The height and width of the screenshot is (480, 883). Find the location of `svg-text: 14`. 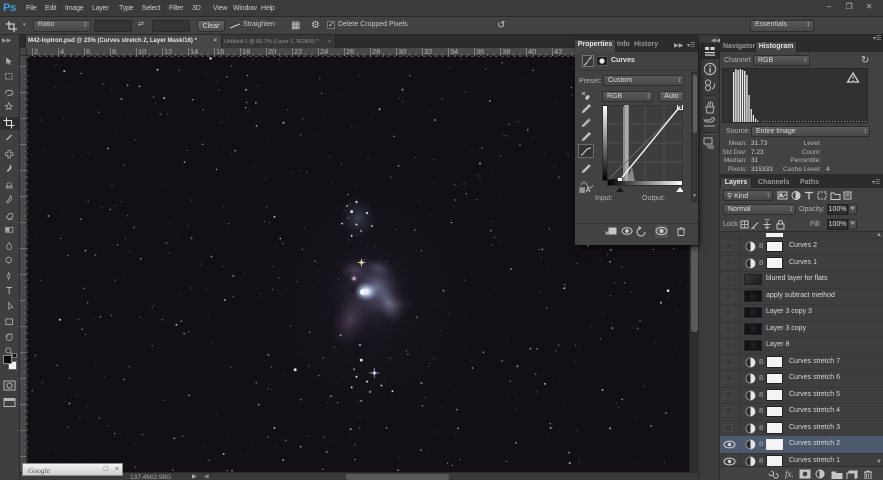

svg-text: 14 is located at coordinates (194, 52).